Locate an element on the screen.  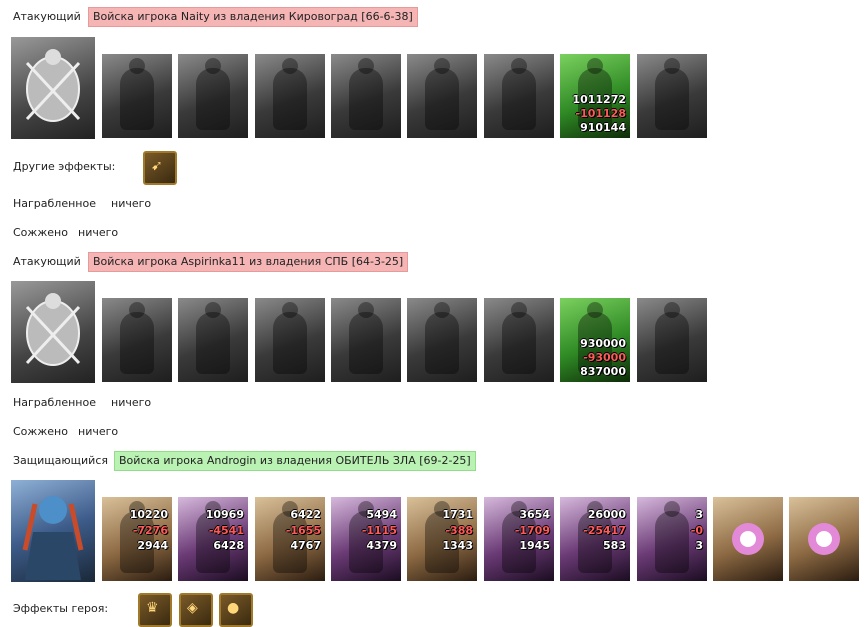
stack-left: 910144 is located at coordinates (603, 127).